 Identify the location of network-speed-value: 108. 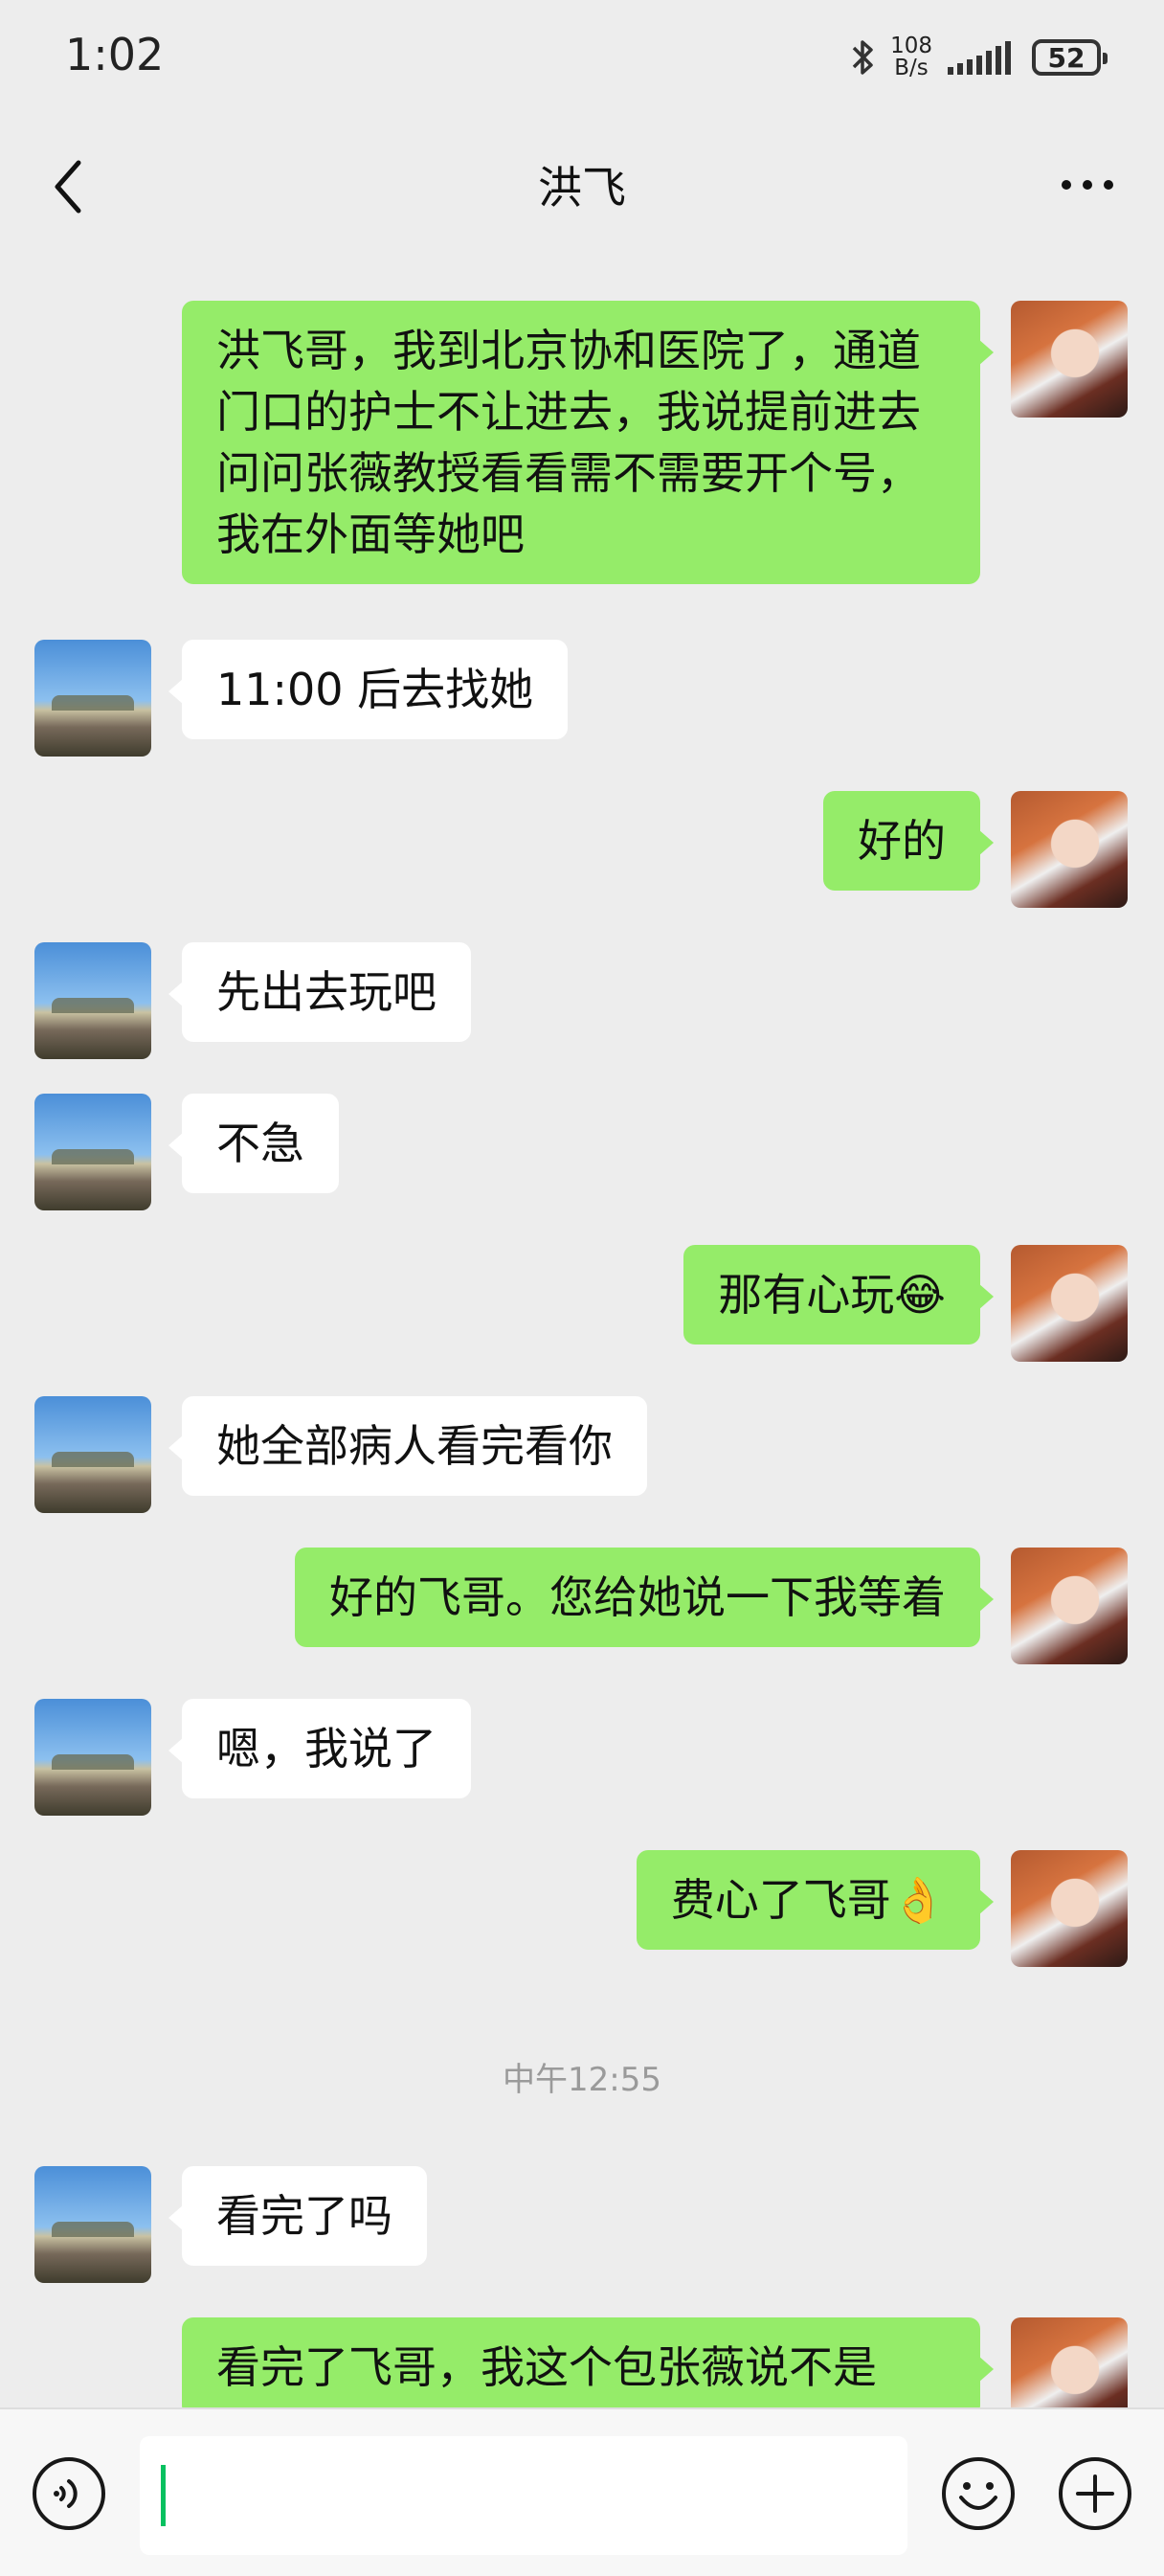
(911, 46).